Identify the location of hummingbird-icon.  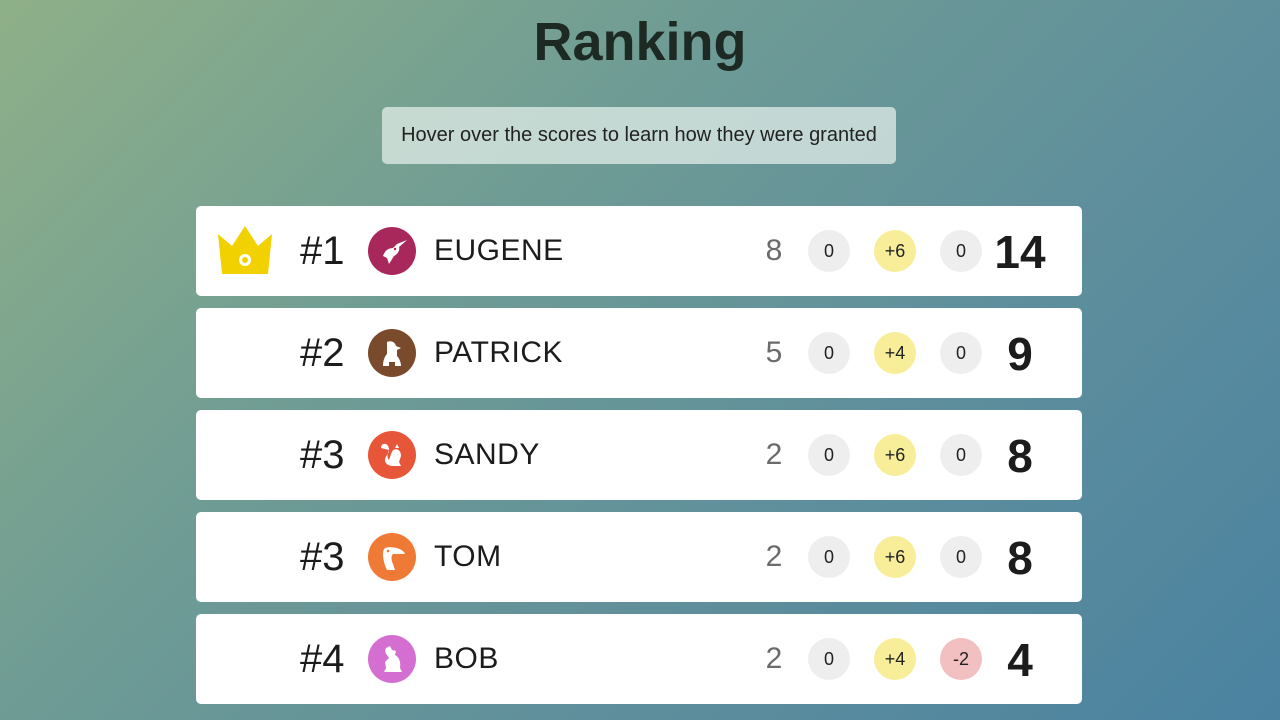
(395, 252).